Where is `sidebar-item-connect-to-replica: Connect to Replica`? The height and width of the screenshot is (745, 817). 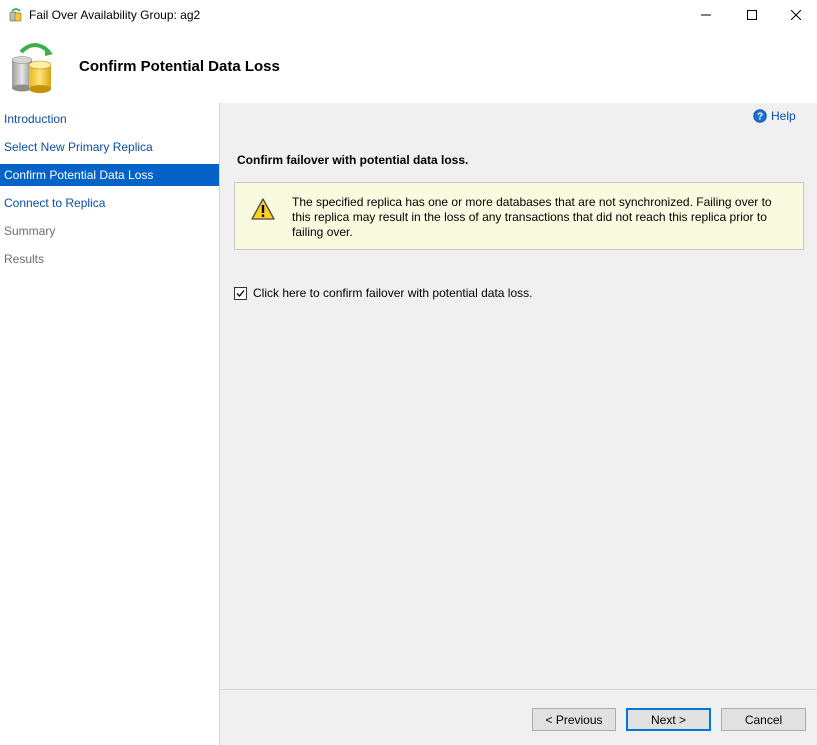 sidebar-item-connect-to-replica: Connect to Replica is located at coordinates (109, 203).